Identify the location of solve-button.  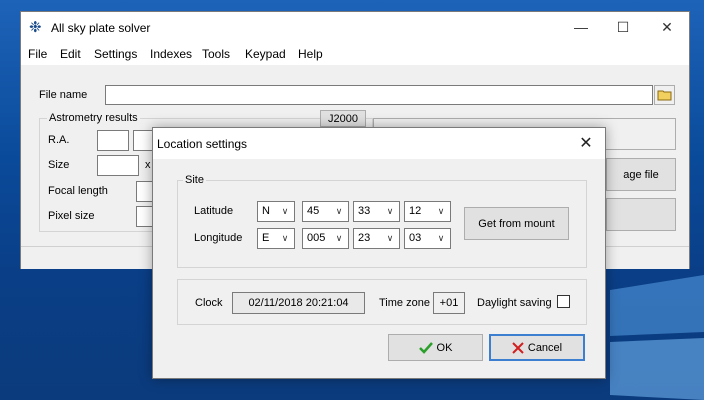
(641, 214).